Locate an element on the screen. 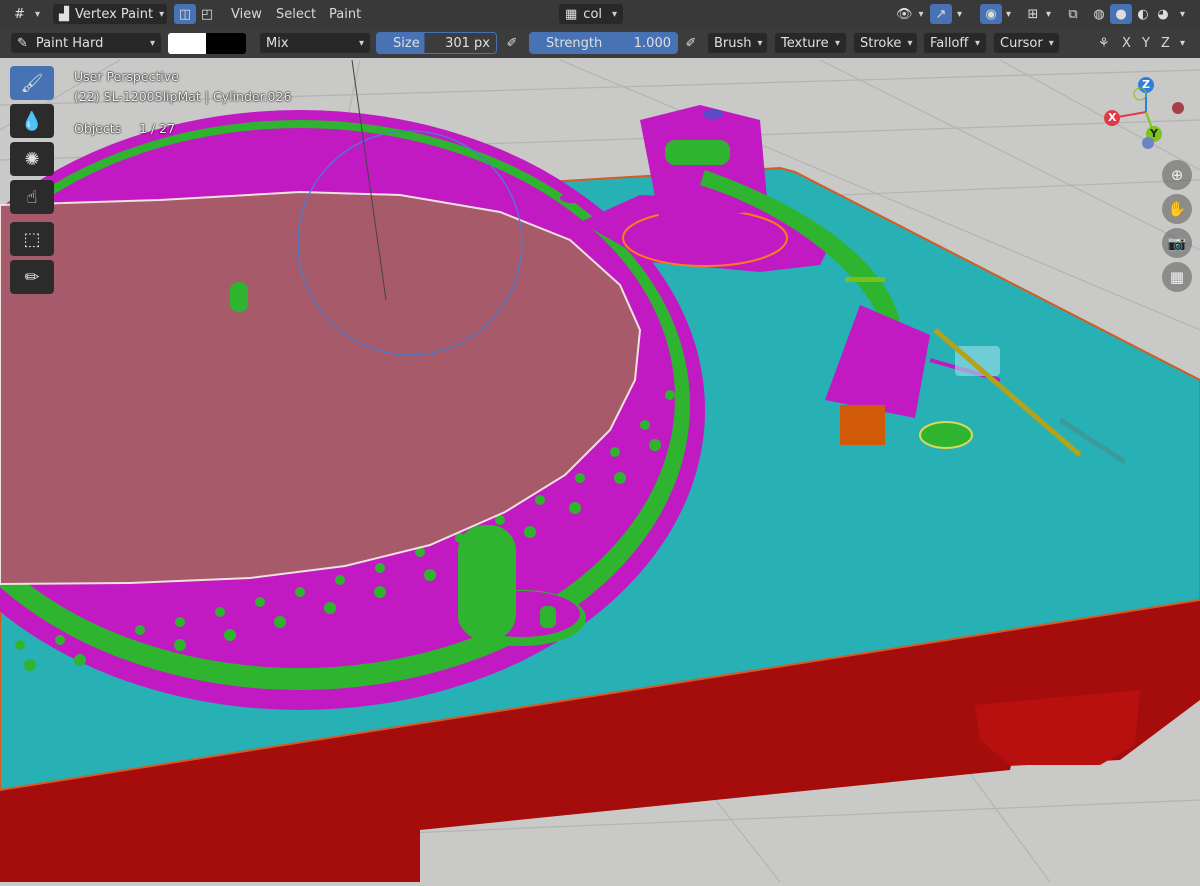  stroke-popover: Stroke ▾ is located at coordinates (885, 43).